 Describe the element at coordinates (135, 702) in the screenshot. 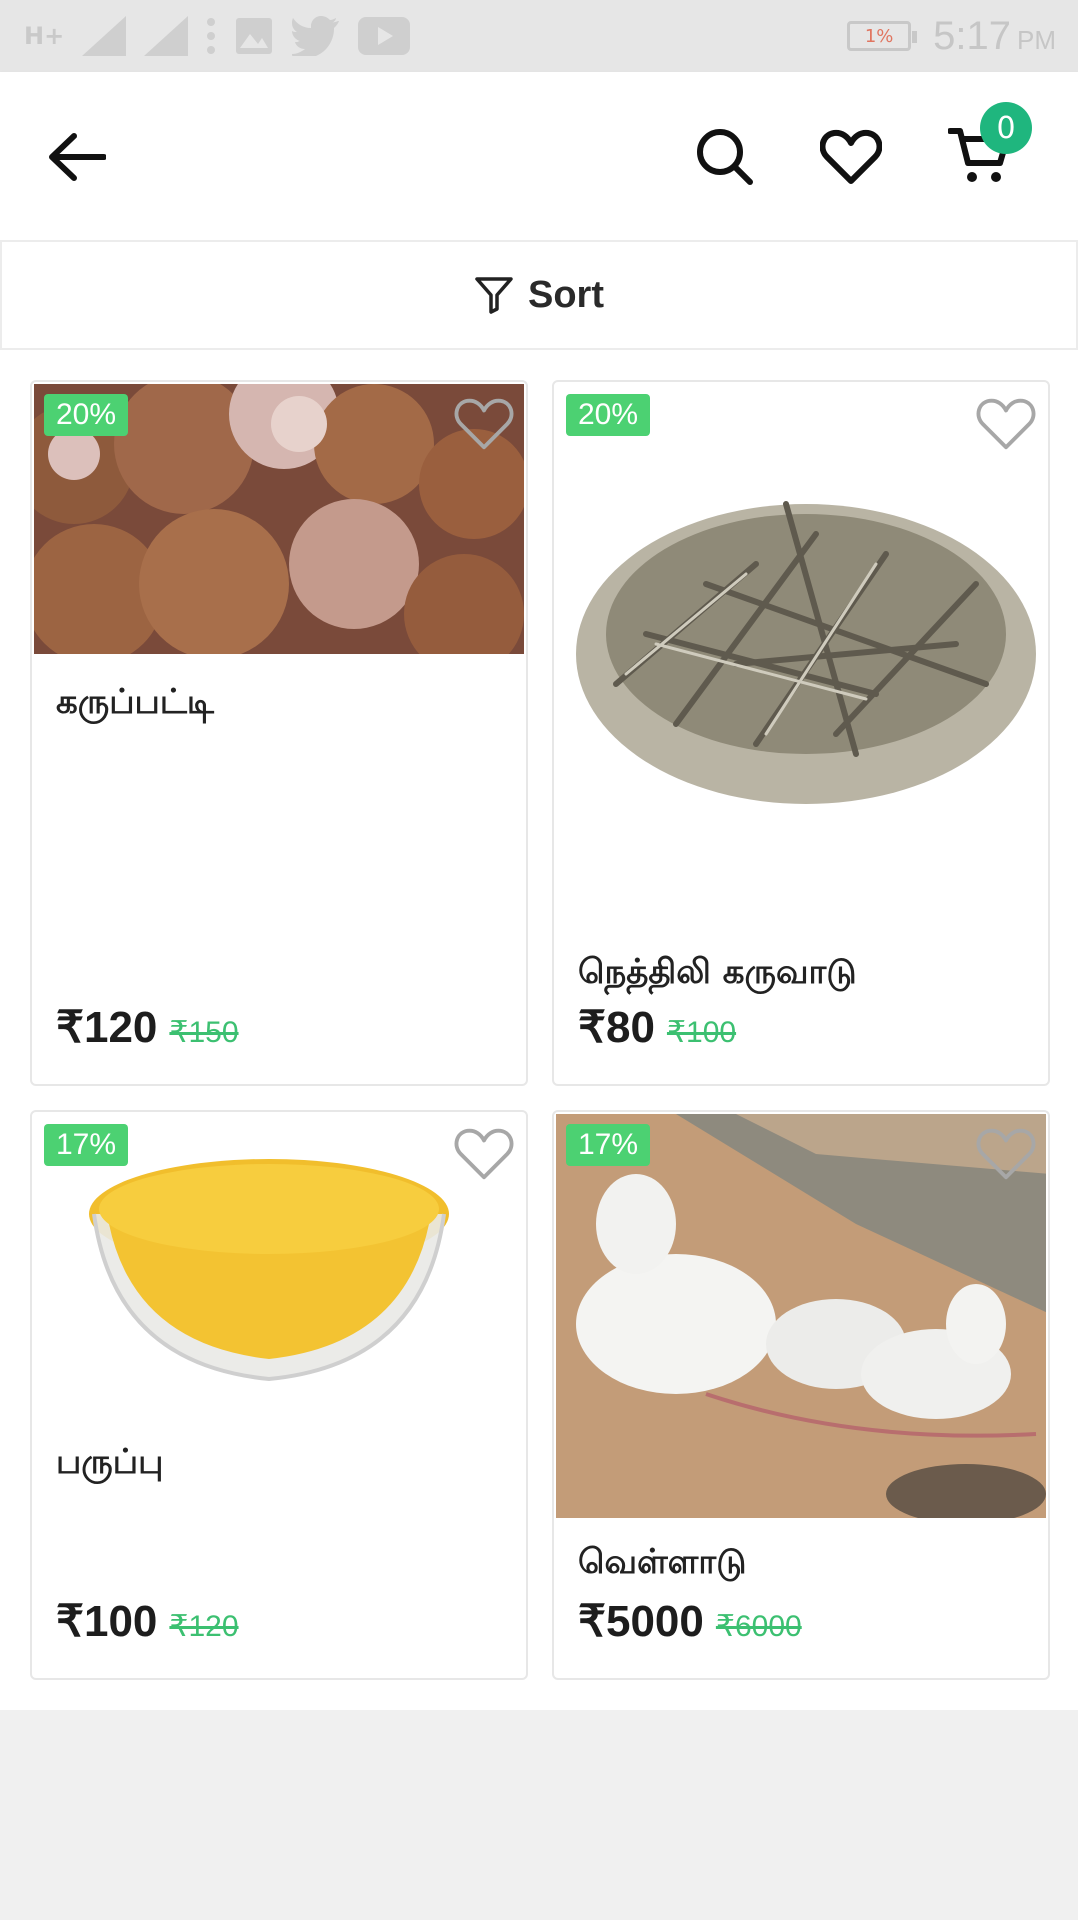

I see `product-name: கருப்பட்டி` at that location.